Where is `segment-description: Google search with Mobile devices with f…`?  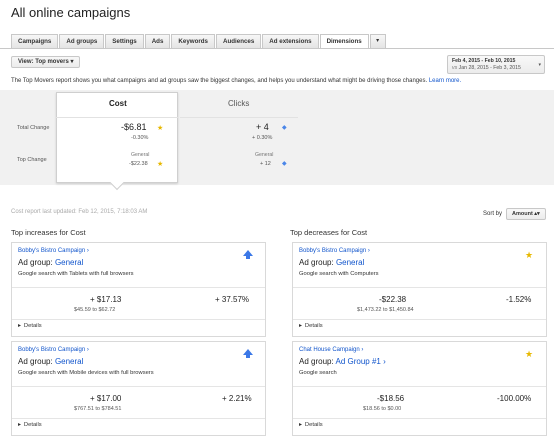
segment-description: Google search with Mobile devices with f… is located at coordinates (86, 373).